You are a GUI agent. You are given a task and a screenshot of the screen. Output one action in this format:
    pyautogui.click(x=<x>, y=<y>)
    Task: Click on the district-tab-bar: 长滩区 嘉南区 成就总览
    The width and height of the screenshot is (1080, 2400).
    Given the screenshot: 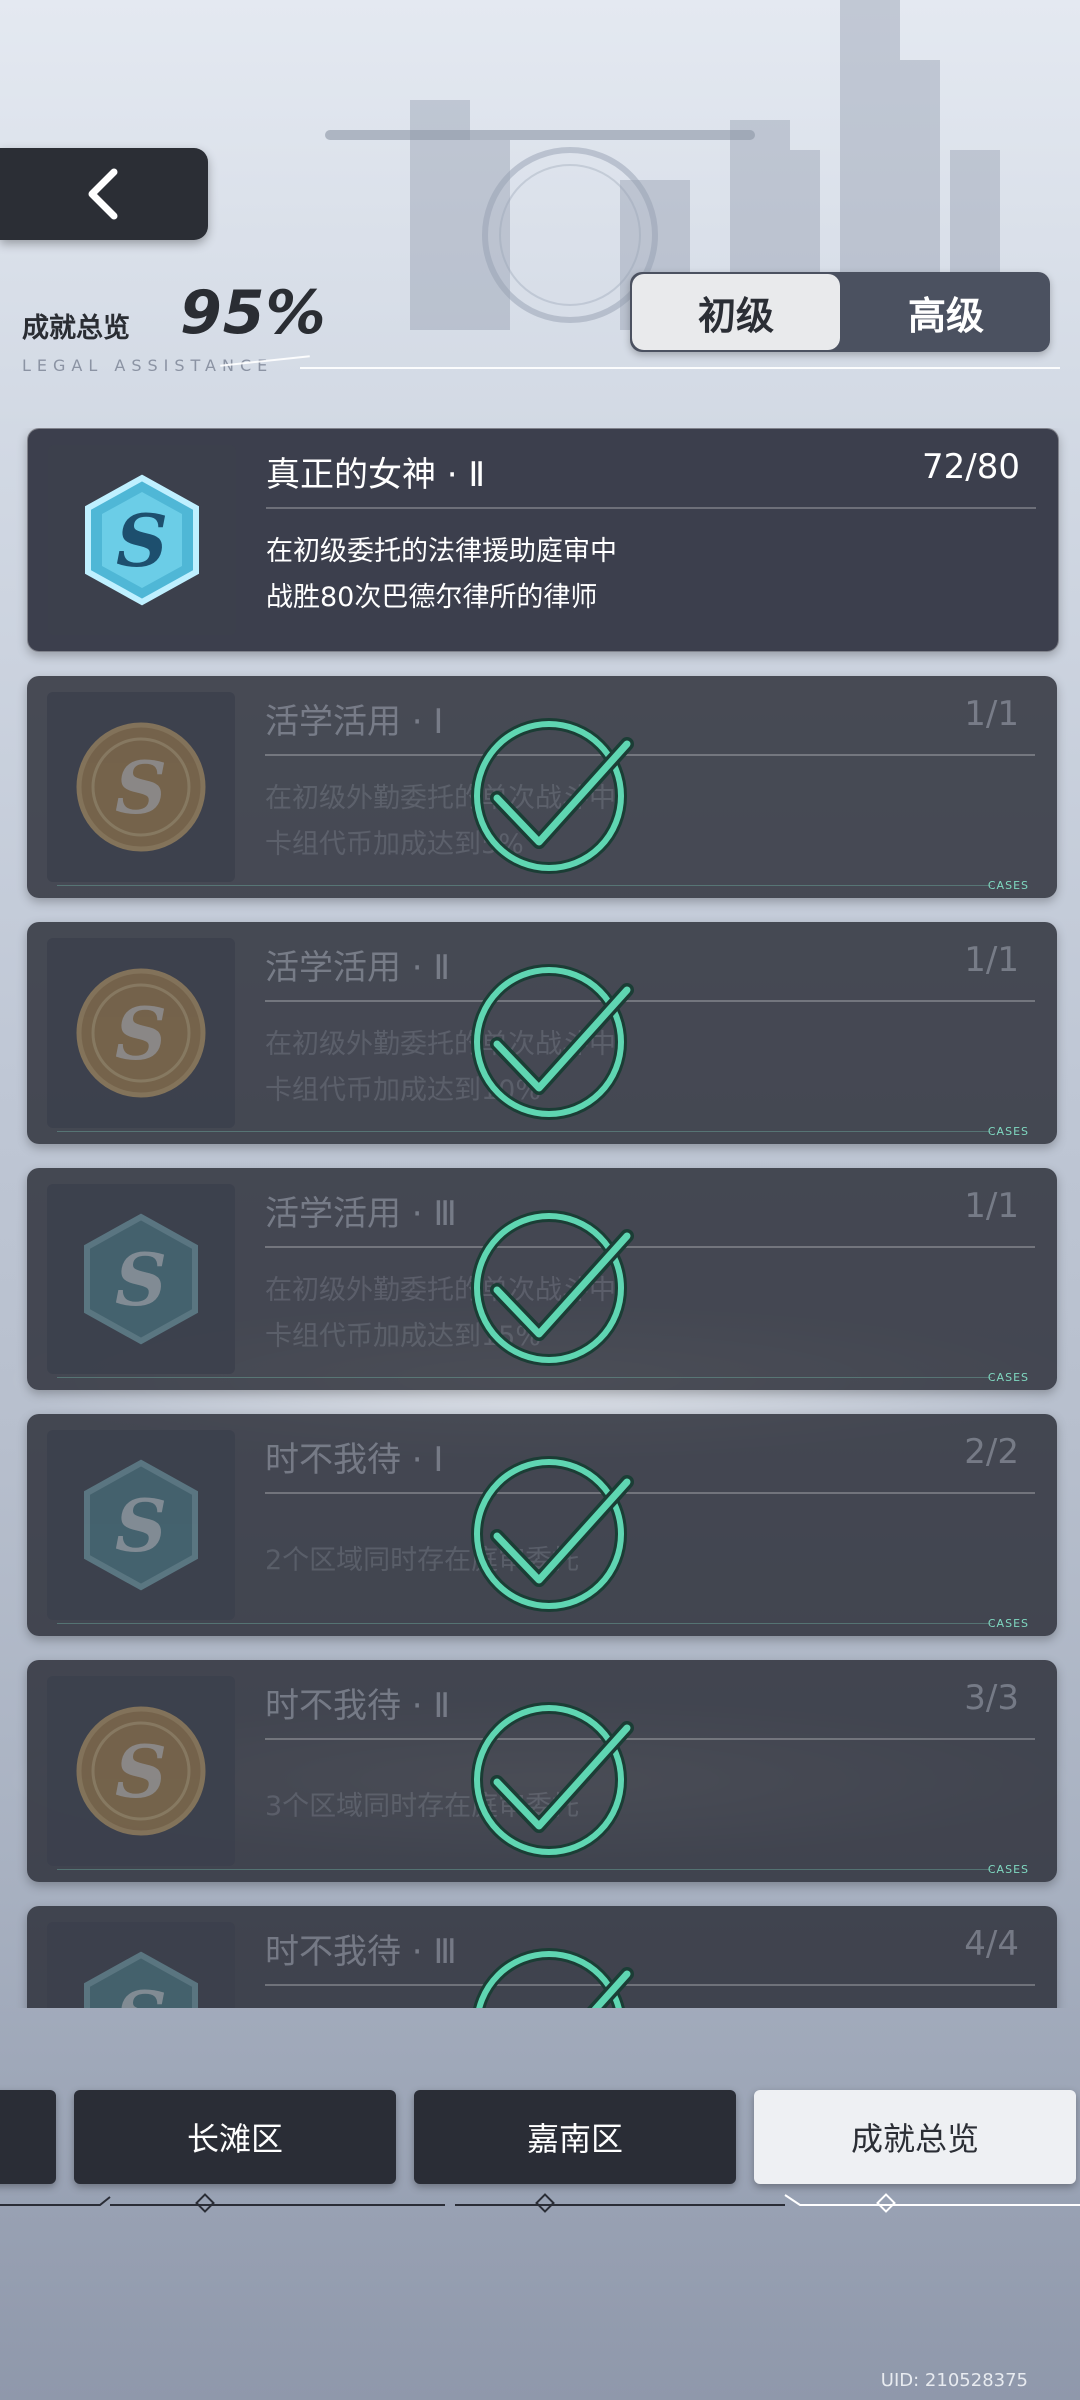 What is the action you would take?
    pyautogui.click(x=540, y=2140)
    